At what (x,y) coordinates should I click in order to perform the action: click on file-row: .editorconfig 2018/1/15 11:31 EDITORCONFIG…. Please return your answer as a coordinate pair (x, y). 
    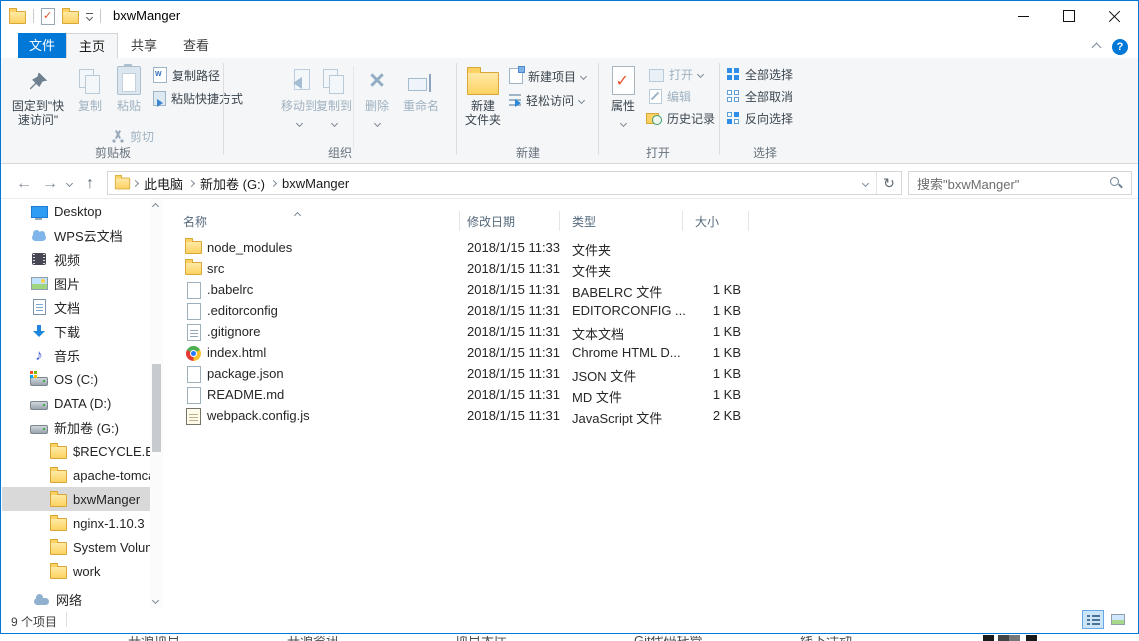
    Looking at the image, I should click on (649, 310).